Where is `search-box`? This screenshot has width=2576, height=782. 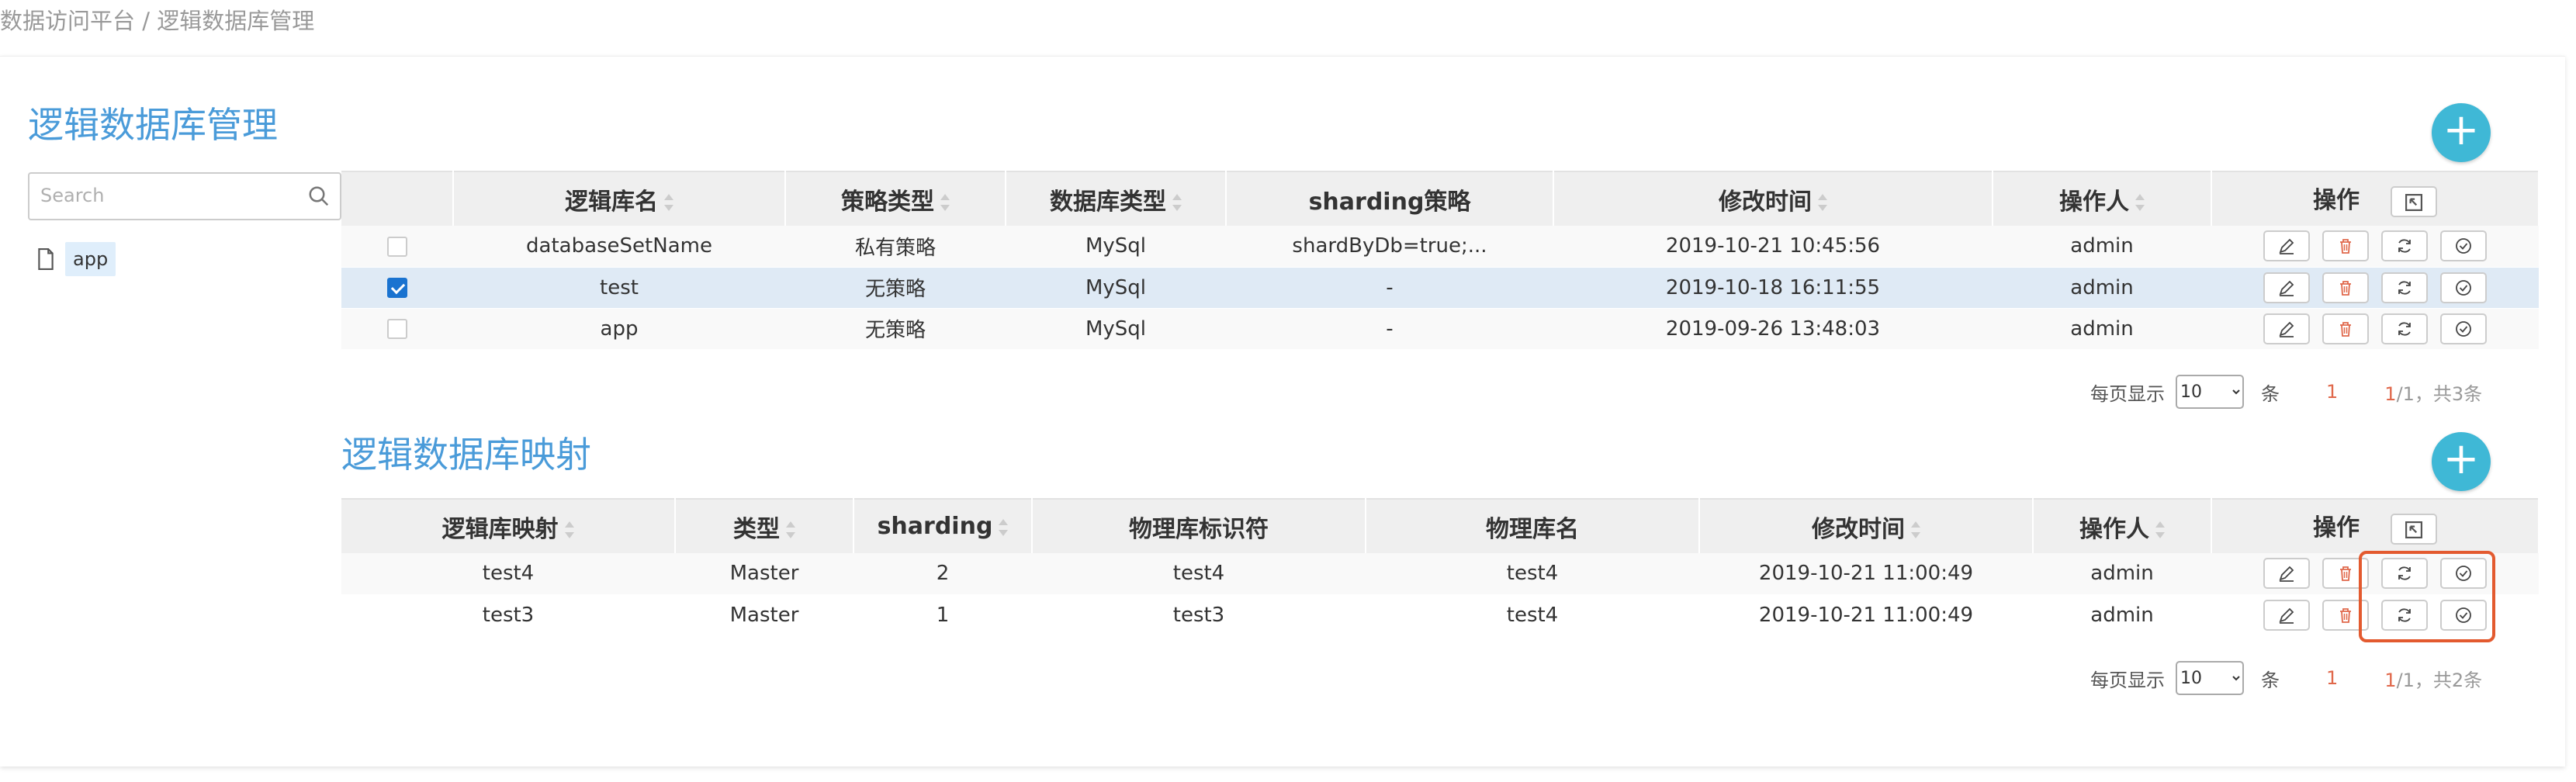
search-box is located at coordinates (184, 196).